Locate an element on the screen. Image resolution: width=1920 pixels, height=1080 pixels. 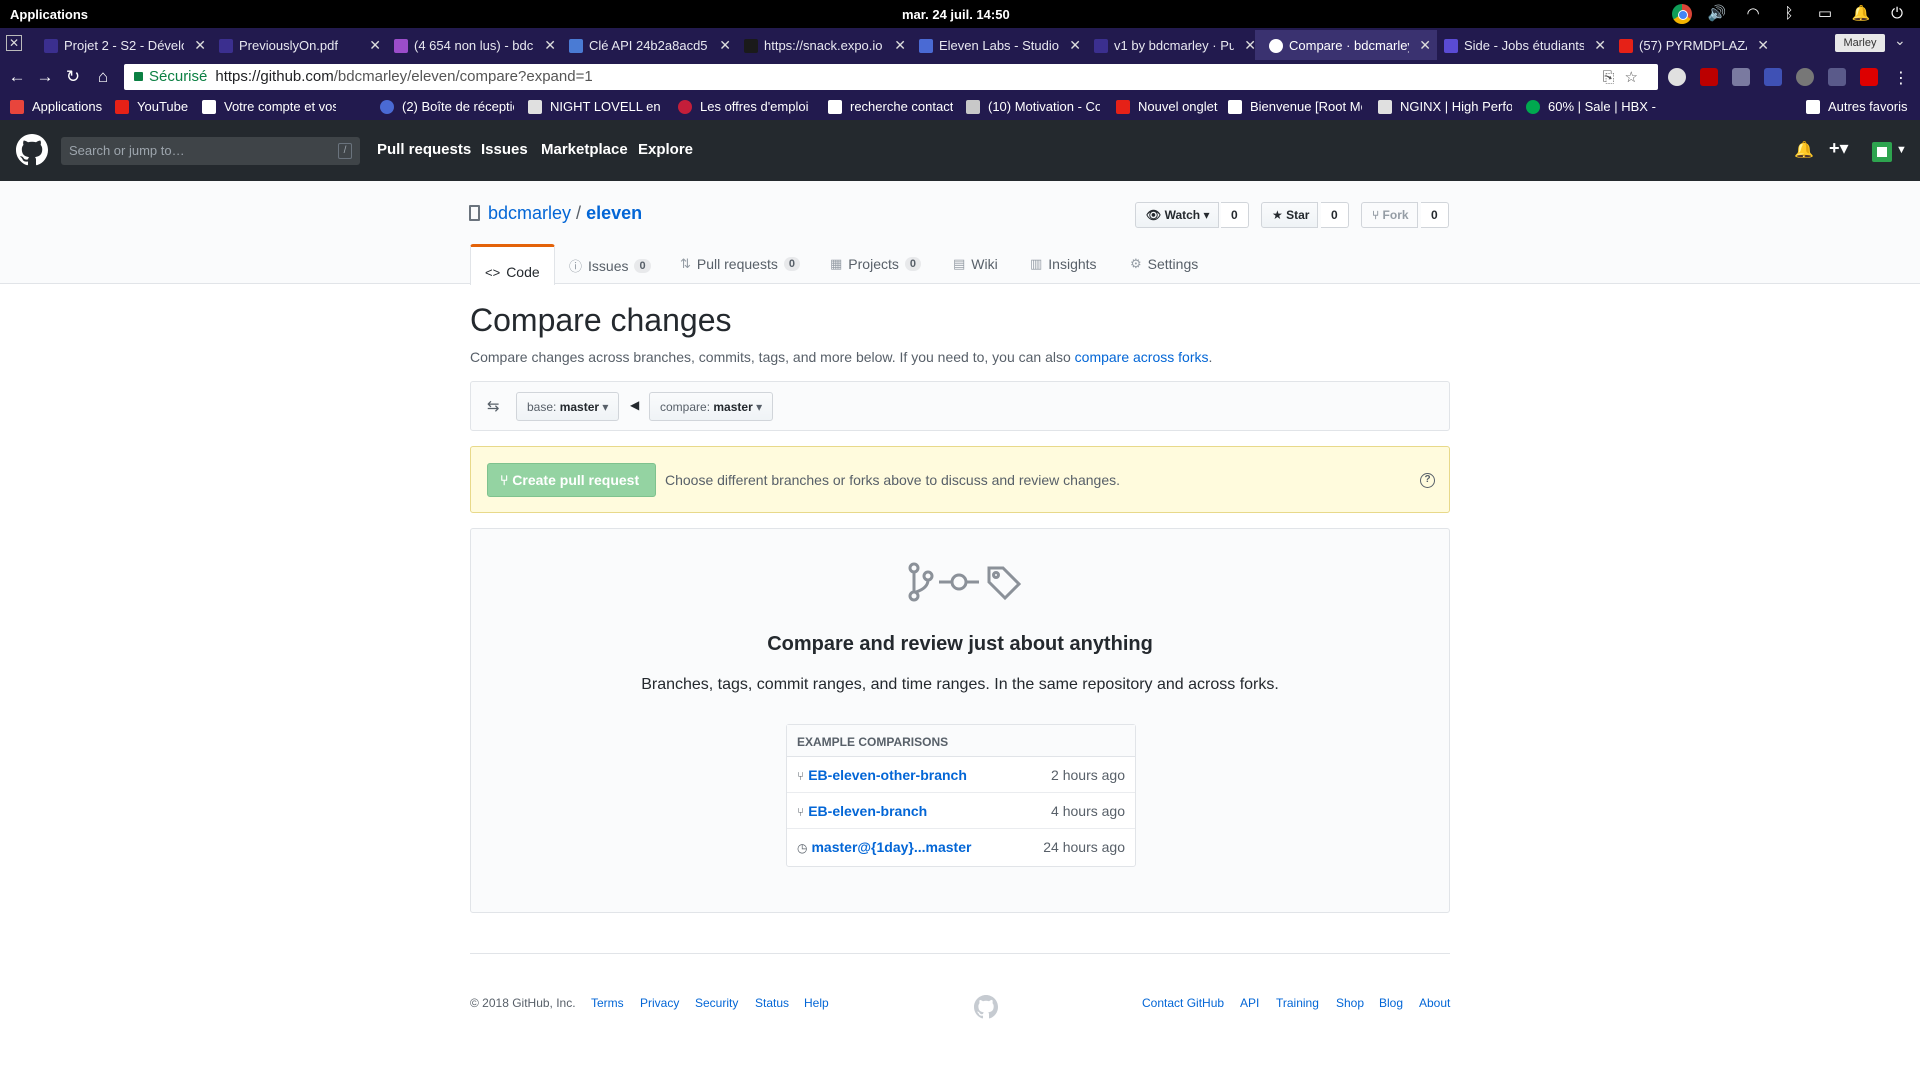
tab-close-icon: ✕ is located at coordinates (1763, 45).